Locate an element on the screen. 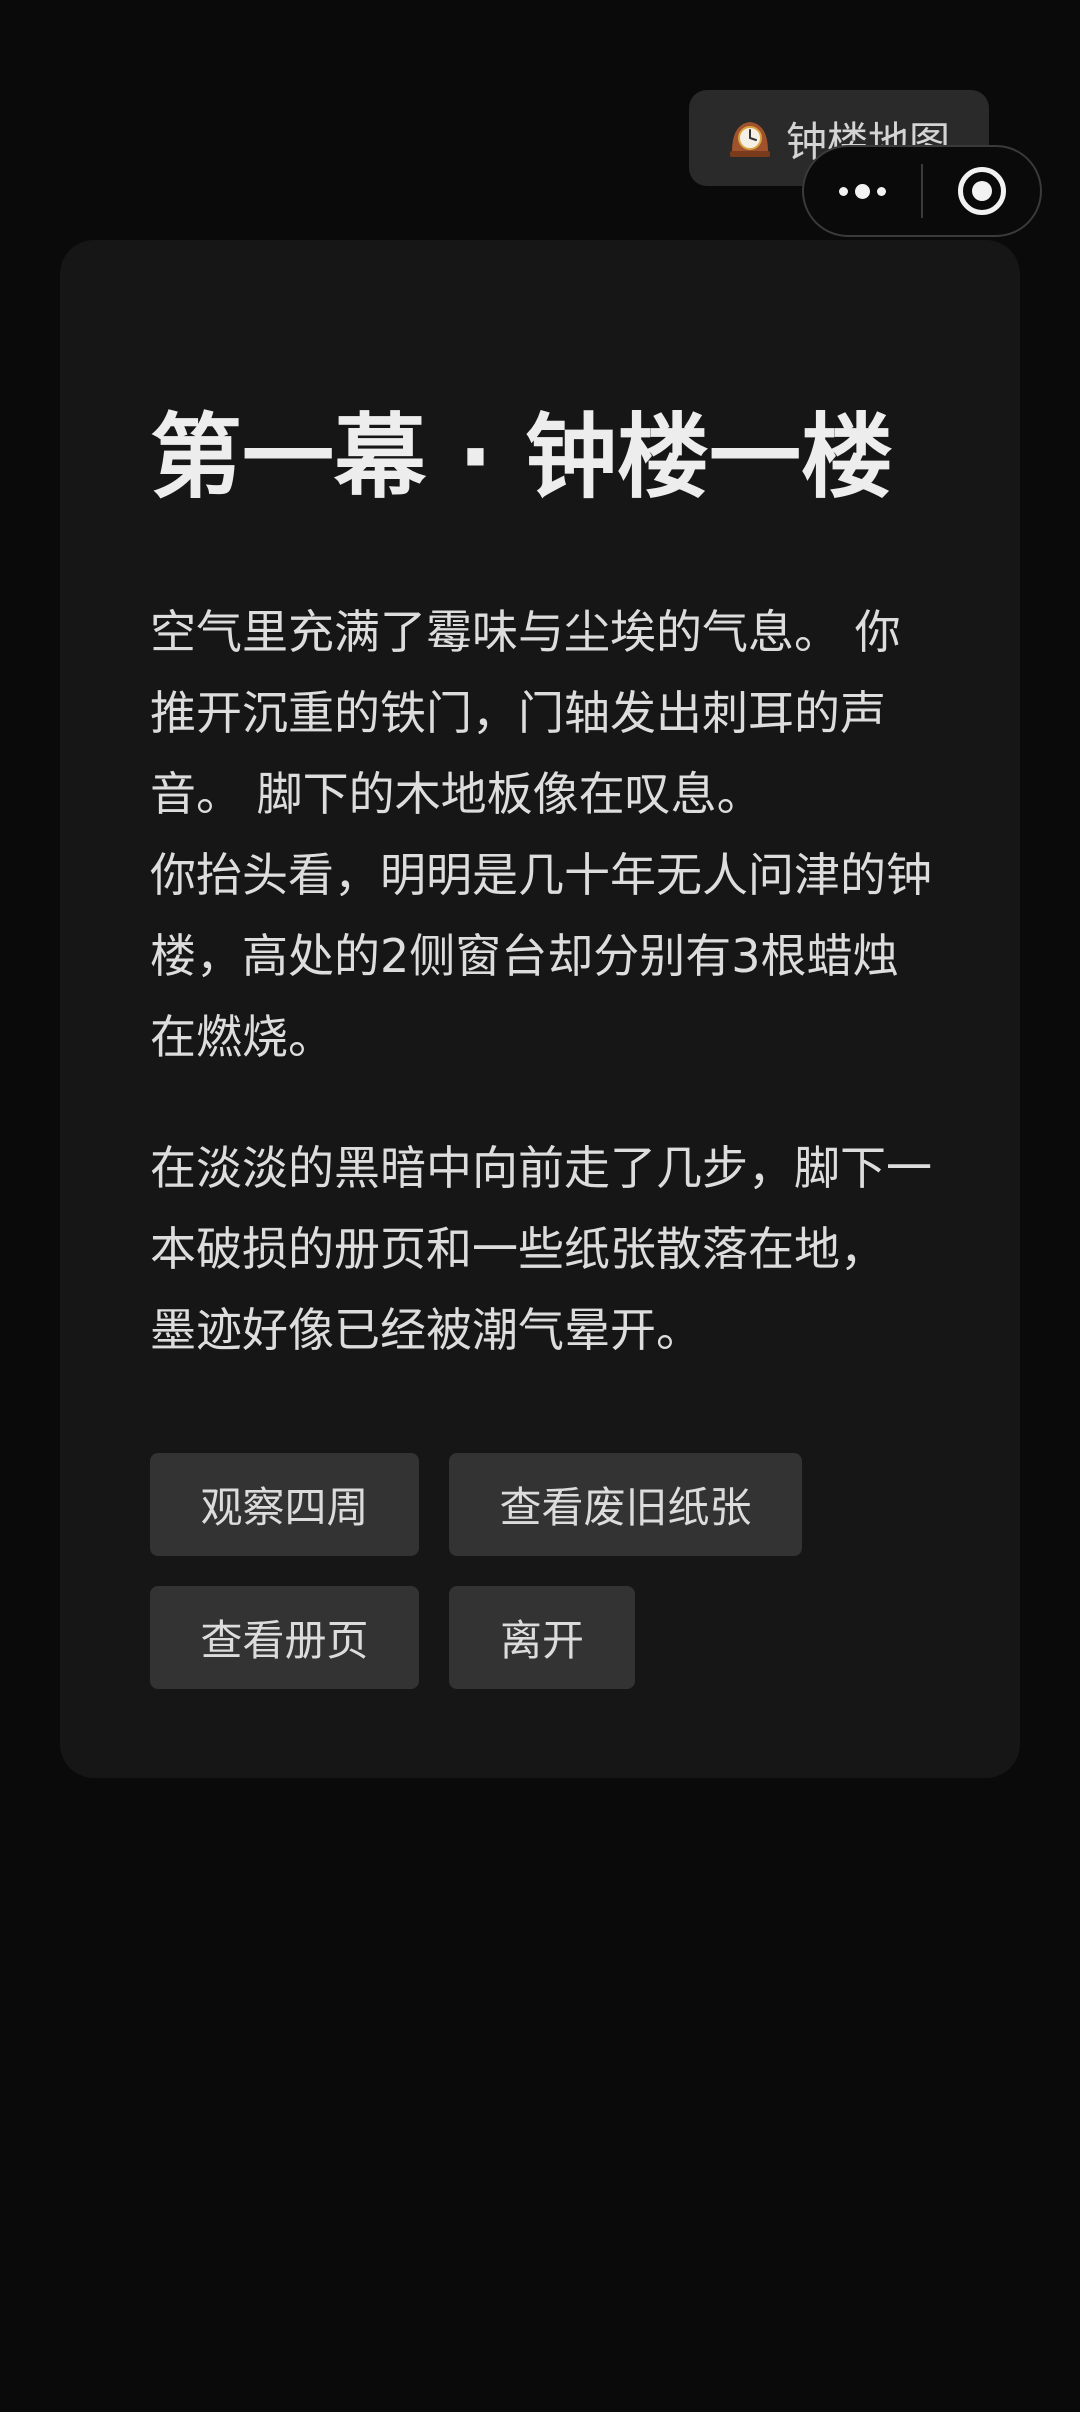 This screenshot has height=2412, width=1080. choice-button-observe: 观察四周 is located at coordinates (284, 1504).